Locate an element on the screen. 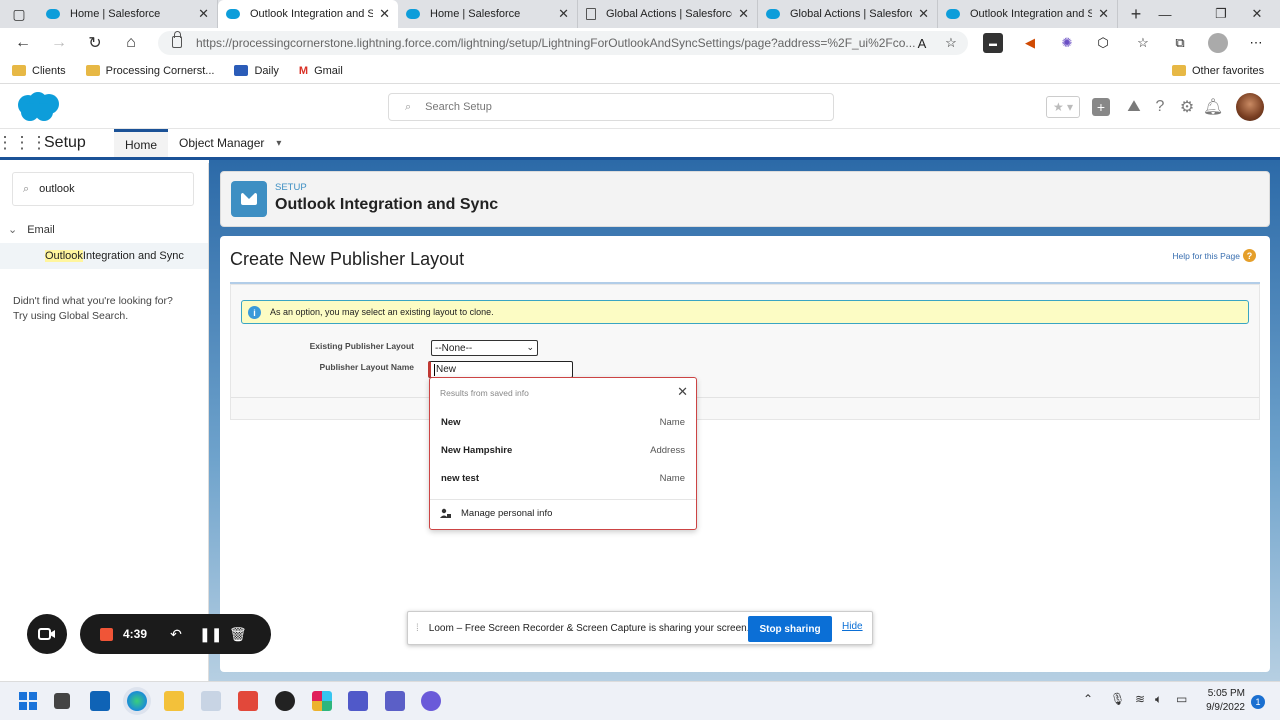 Image resolution: width=1280 pixels, height=720 pixels. stop-sharing-button: Stop sharing is located at coordinates (790, 629).